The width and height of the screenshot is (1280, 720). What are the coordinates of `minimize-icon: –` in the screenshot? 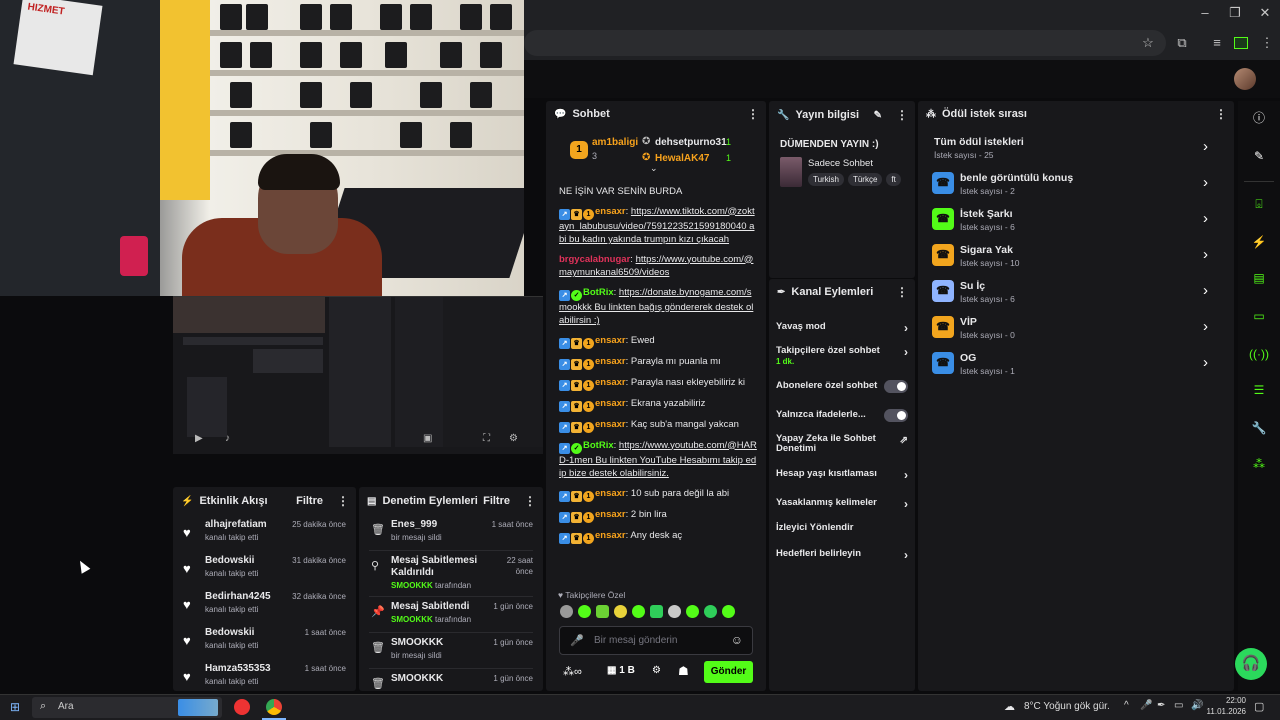 It's located at (1205, 13).